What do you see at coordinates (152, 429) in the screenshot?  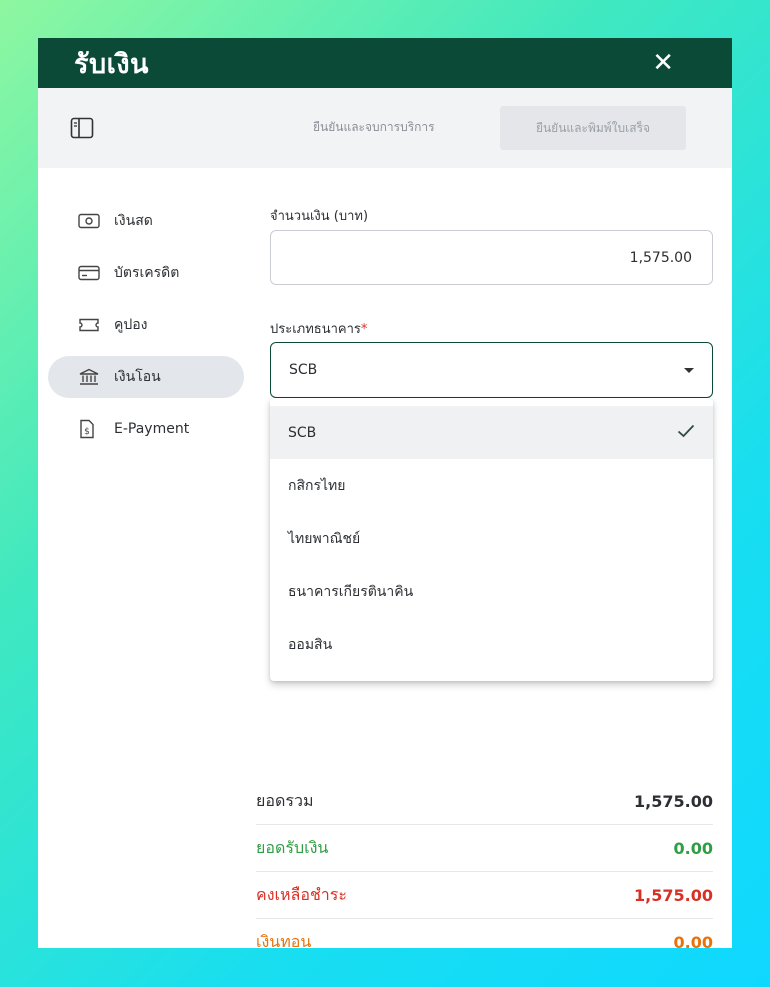 I see `sidebar-item-label: E-Payment` at bounding box center [152, 429].